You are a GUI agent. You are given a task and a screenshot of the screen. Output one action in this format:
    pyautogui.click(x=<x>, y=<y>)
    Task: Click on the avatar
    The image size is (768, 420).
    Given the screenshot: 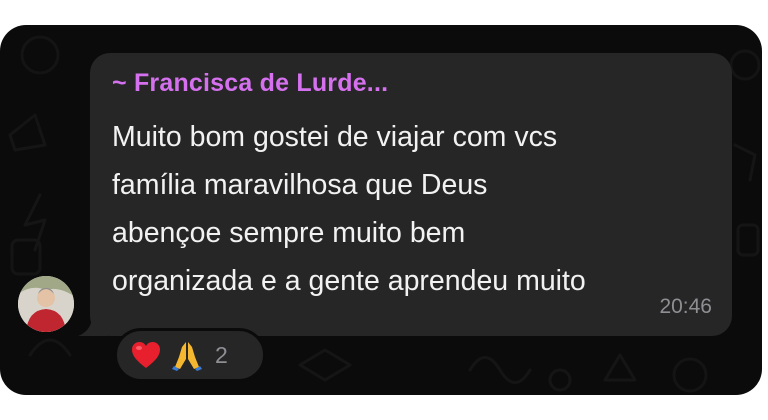 What is the action you would take?
    pyautogui.click(x=46, y=304)
    